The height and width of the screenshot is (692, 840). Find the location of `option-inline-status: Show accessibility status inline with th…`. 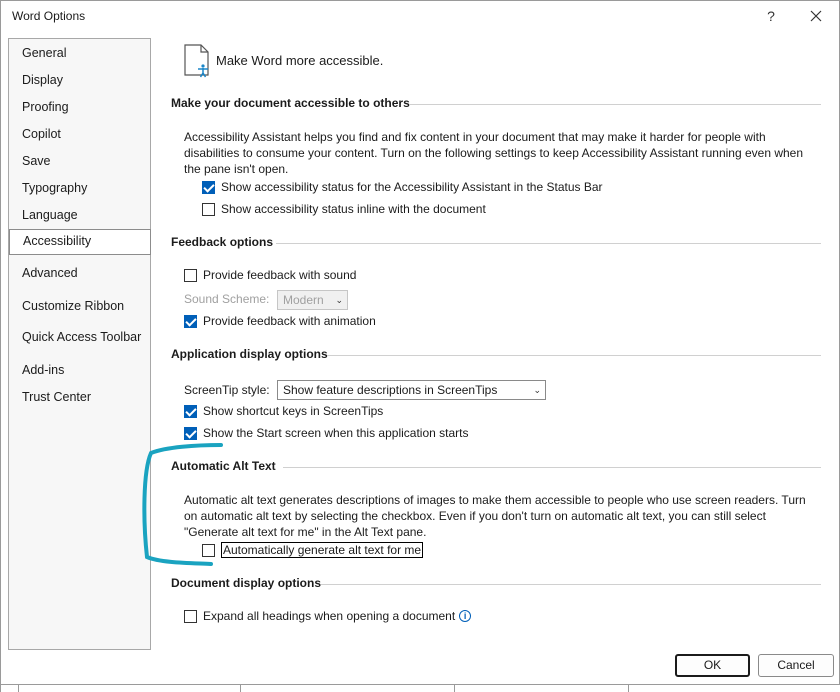

option-inline-status: Show accessibility status inline with th… is located at coordinates (344, 209).